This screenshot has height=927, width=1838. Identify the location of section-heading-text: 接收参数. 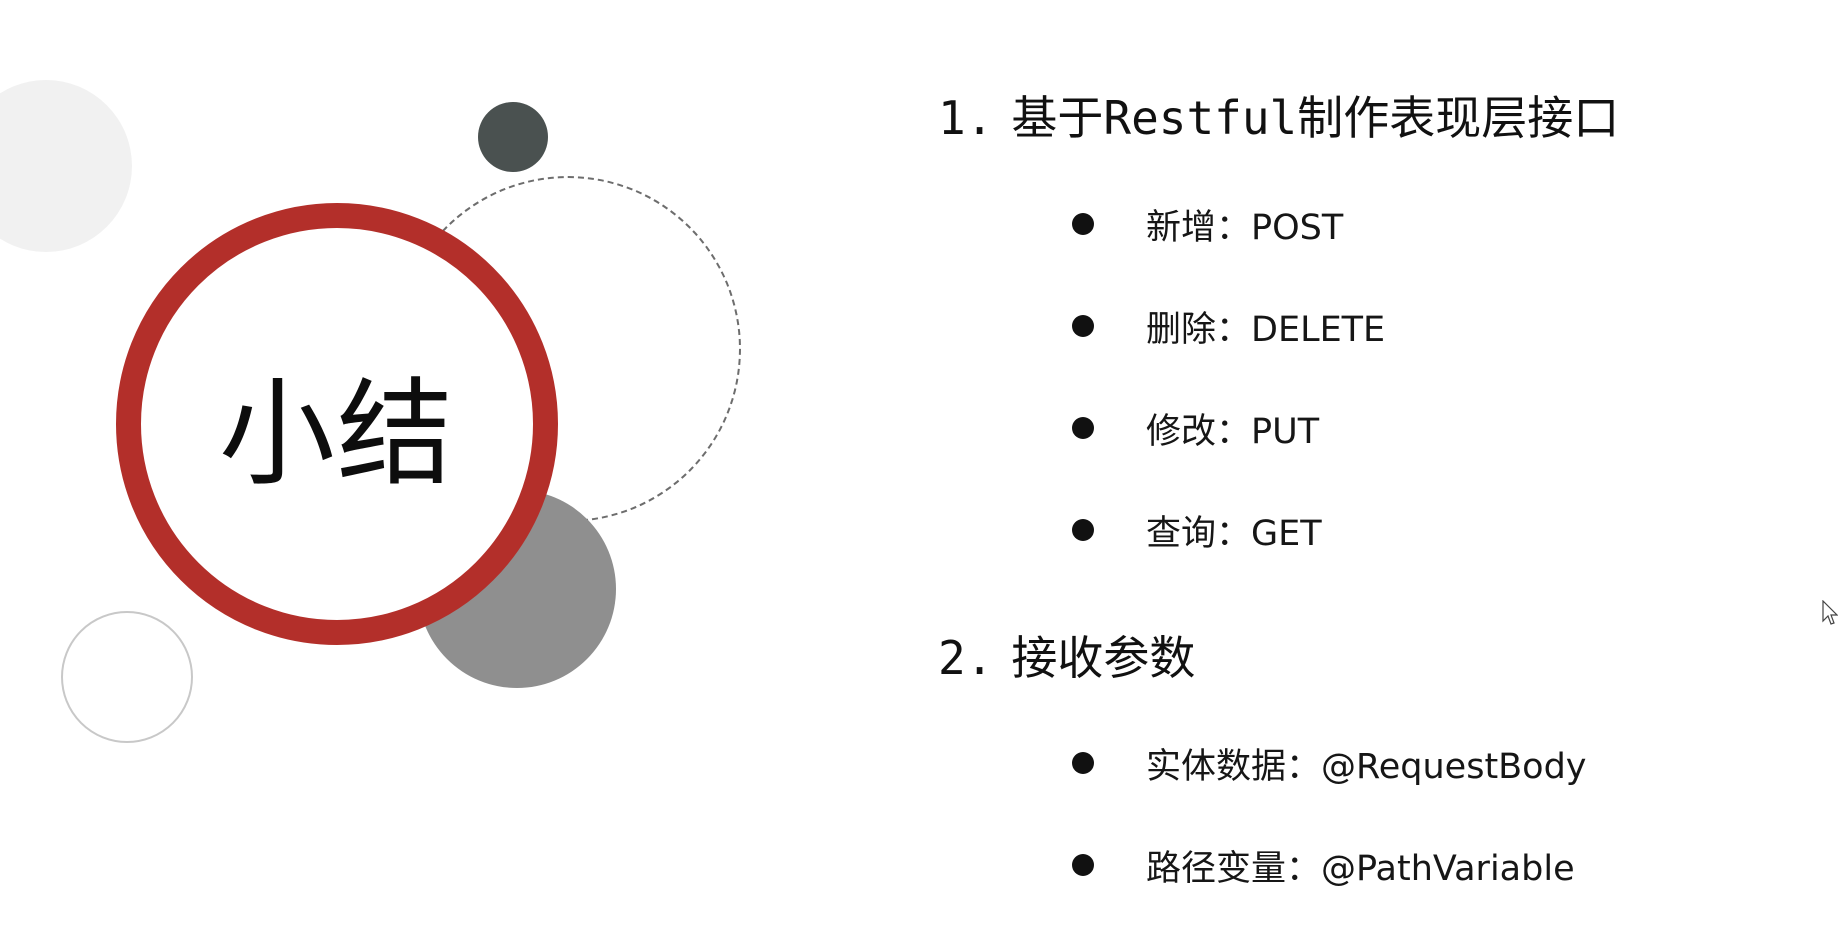
(1103, 658).